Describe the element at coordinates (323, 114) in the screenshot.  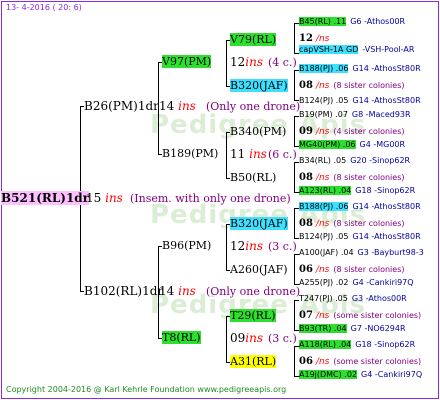
I see `gen4-queen-label: B19(PM) .07` at that location.